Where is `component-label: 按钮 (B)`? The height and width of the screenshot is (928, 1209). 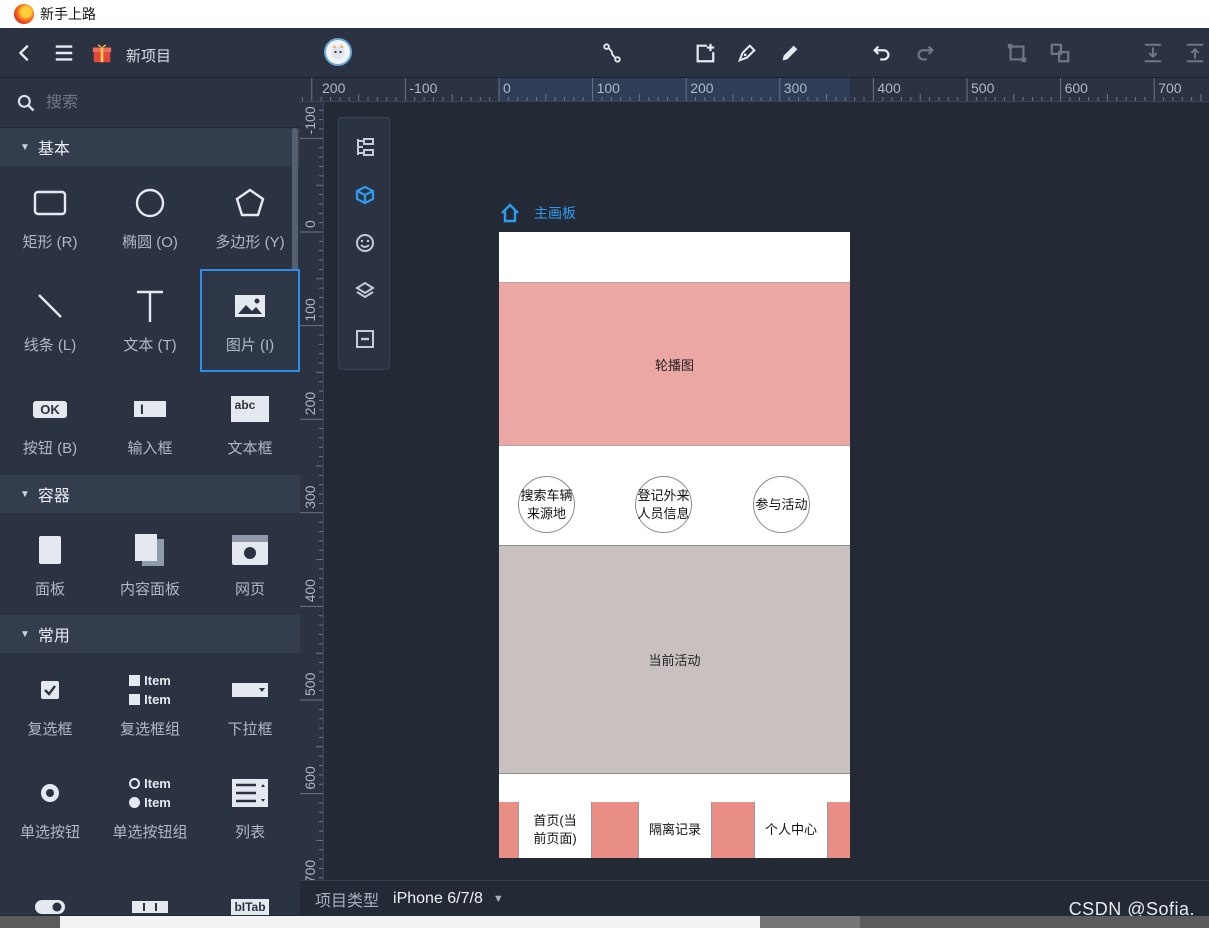
component-label: 按钮 (B) is located at coordinates (50, 448).